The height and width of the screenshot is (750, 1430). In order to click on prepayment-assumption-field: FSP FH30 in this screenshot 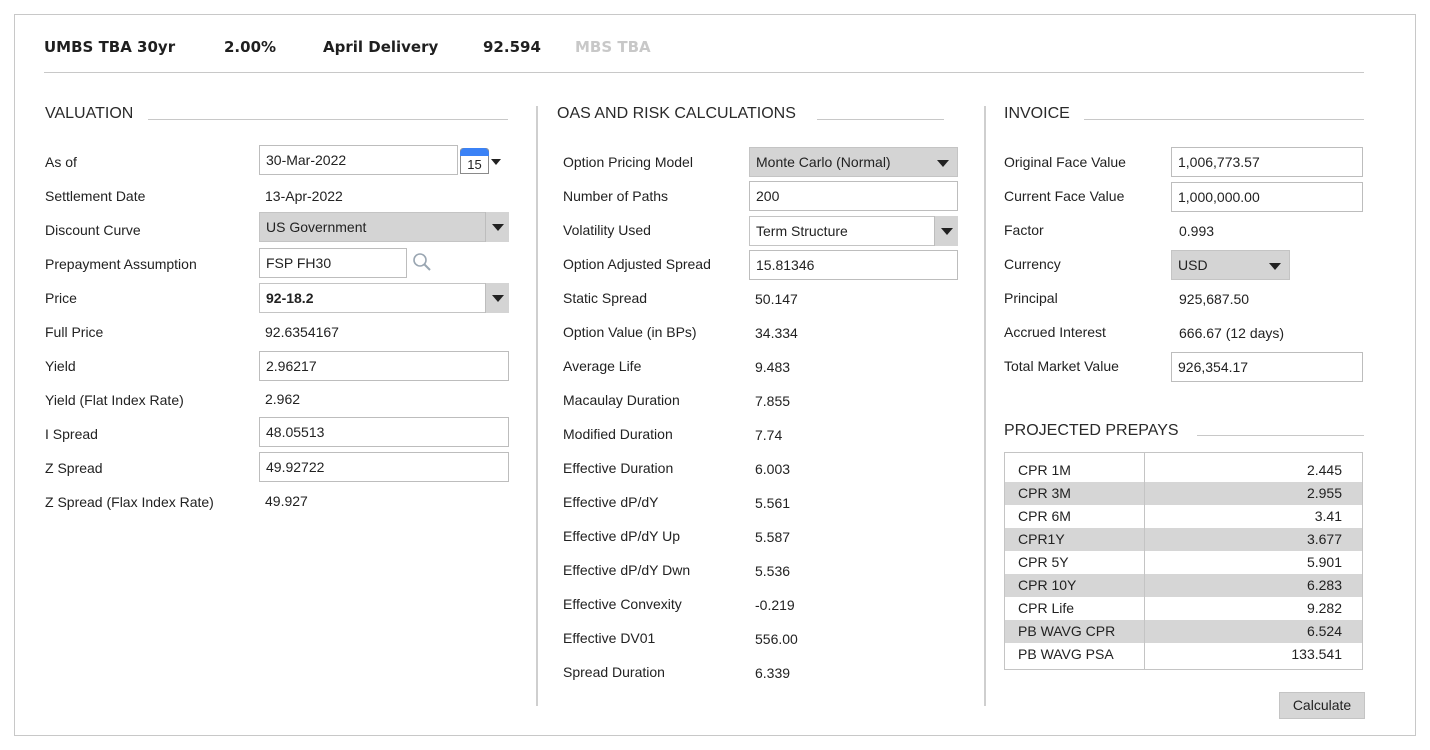, I will do `click(333, 263)`.